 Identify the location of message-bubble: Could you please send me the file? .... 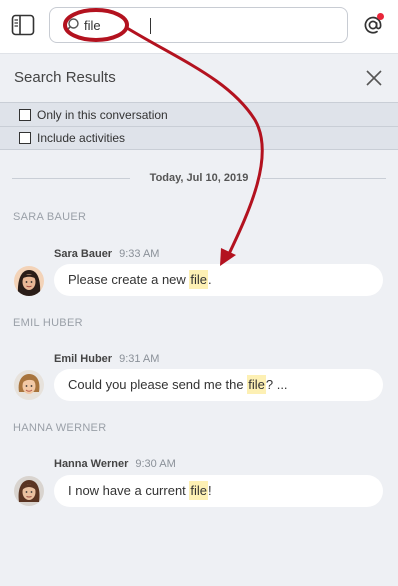
(218, 385).